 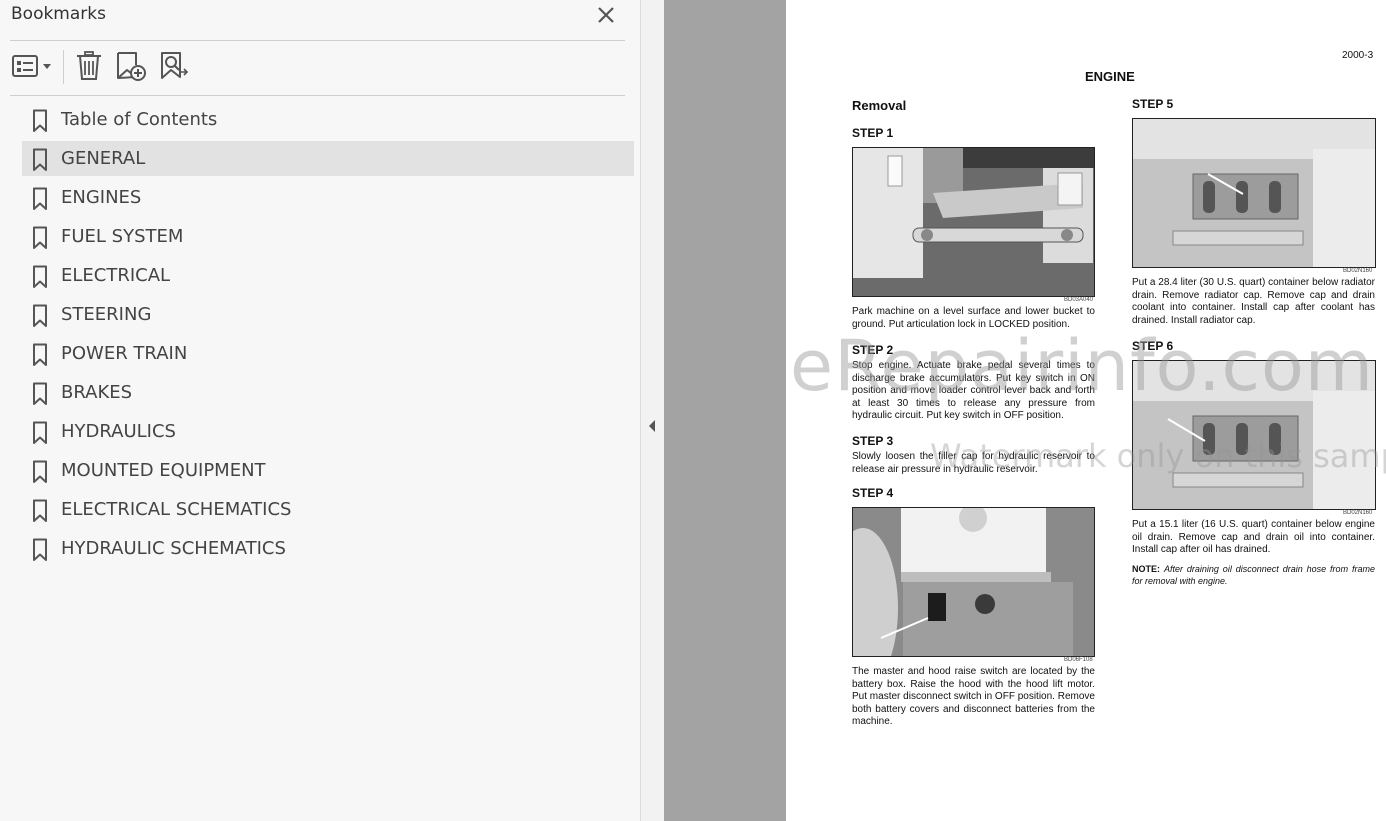 What do you see at coordinates (873, 493) in the screenshot?
I see `step-label: STEP 4` at bounding box center [873, 493].